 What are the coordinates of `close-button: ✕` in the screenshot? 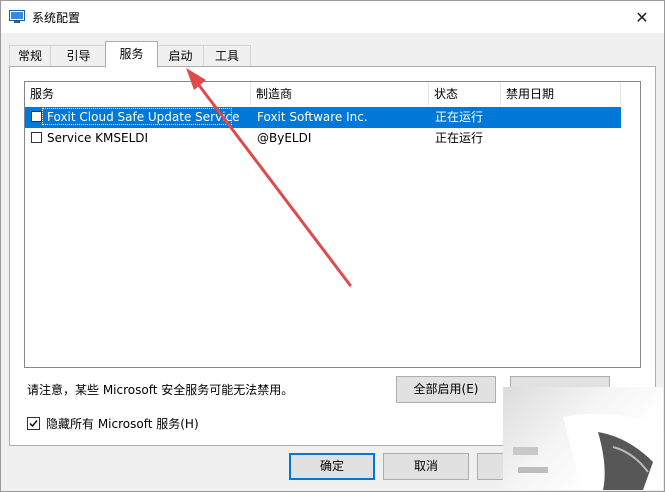 It's located at (642, 17).